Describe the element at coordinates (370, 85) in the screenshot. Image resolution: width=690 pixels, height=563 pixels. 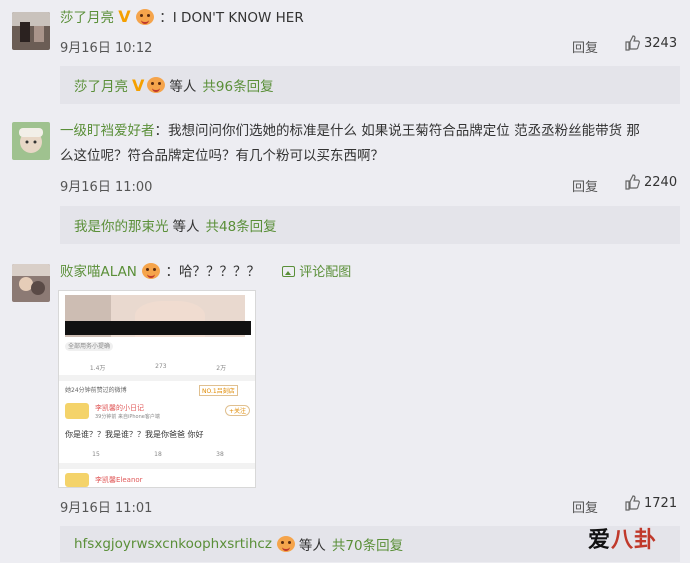
I see `subreply-box: 莎了月亮 V 等人 共96条回复` at that location.